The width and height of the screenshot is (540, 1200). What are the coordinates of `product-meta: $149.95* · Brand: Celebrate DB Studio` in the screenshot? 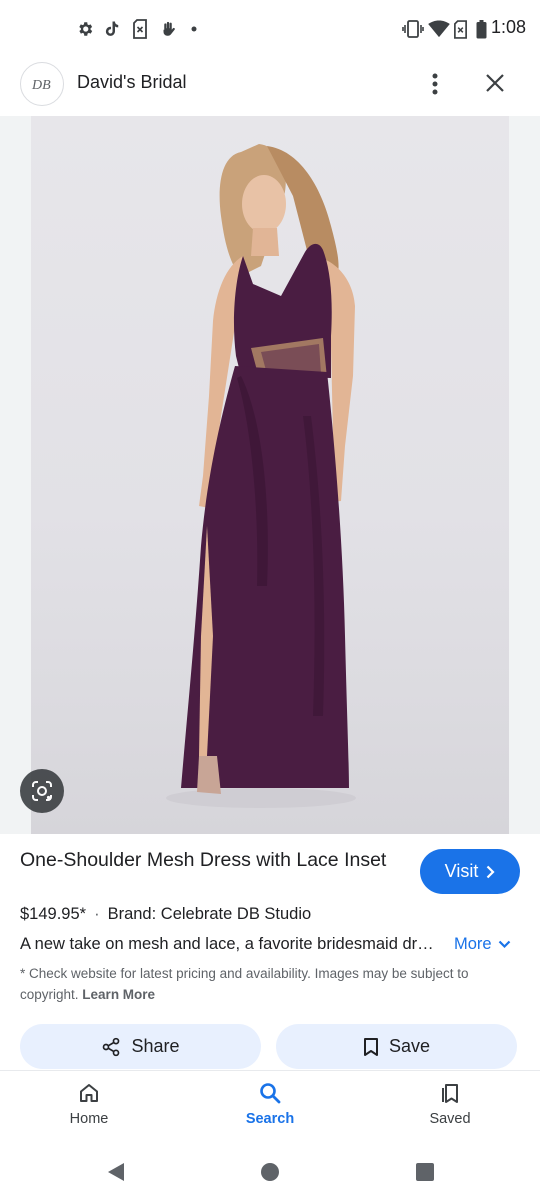 It's located at (165, 914).